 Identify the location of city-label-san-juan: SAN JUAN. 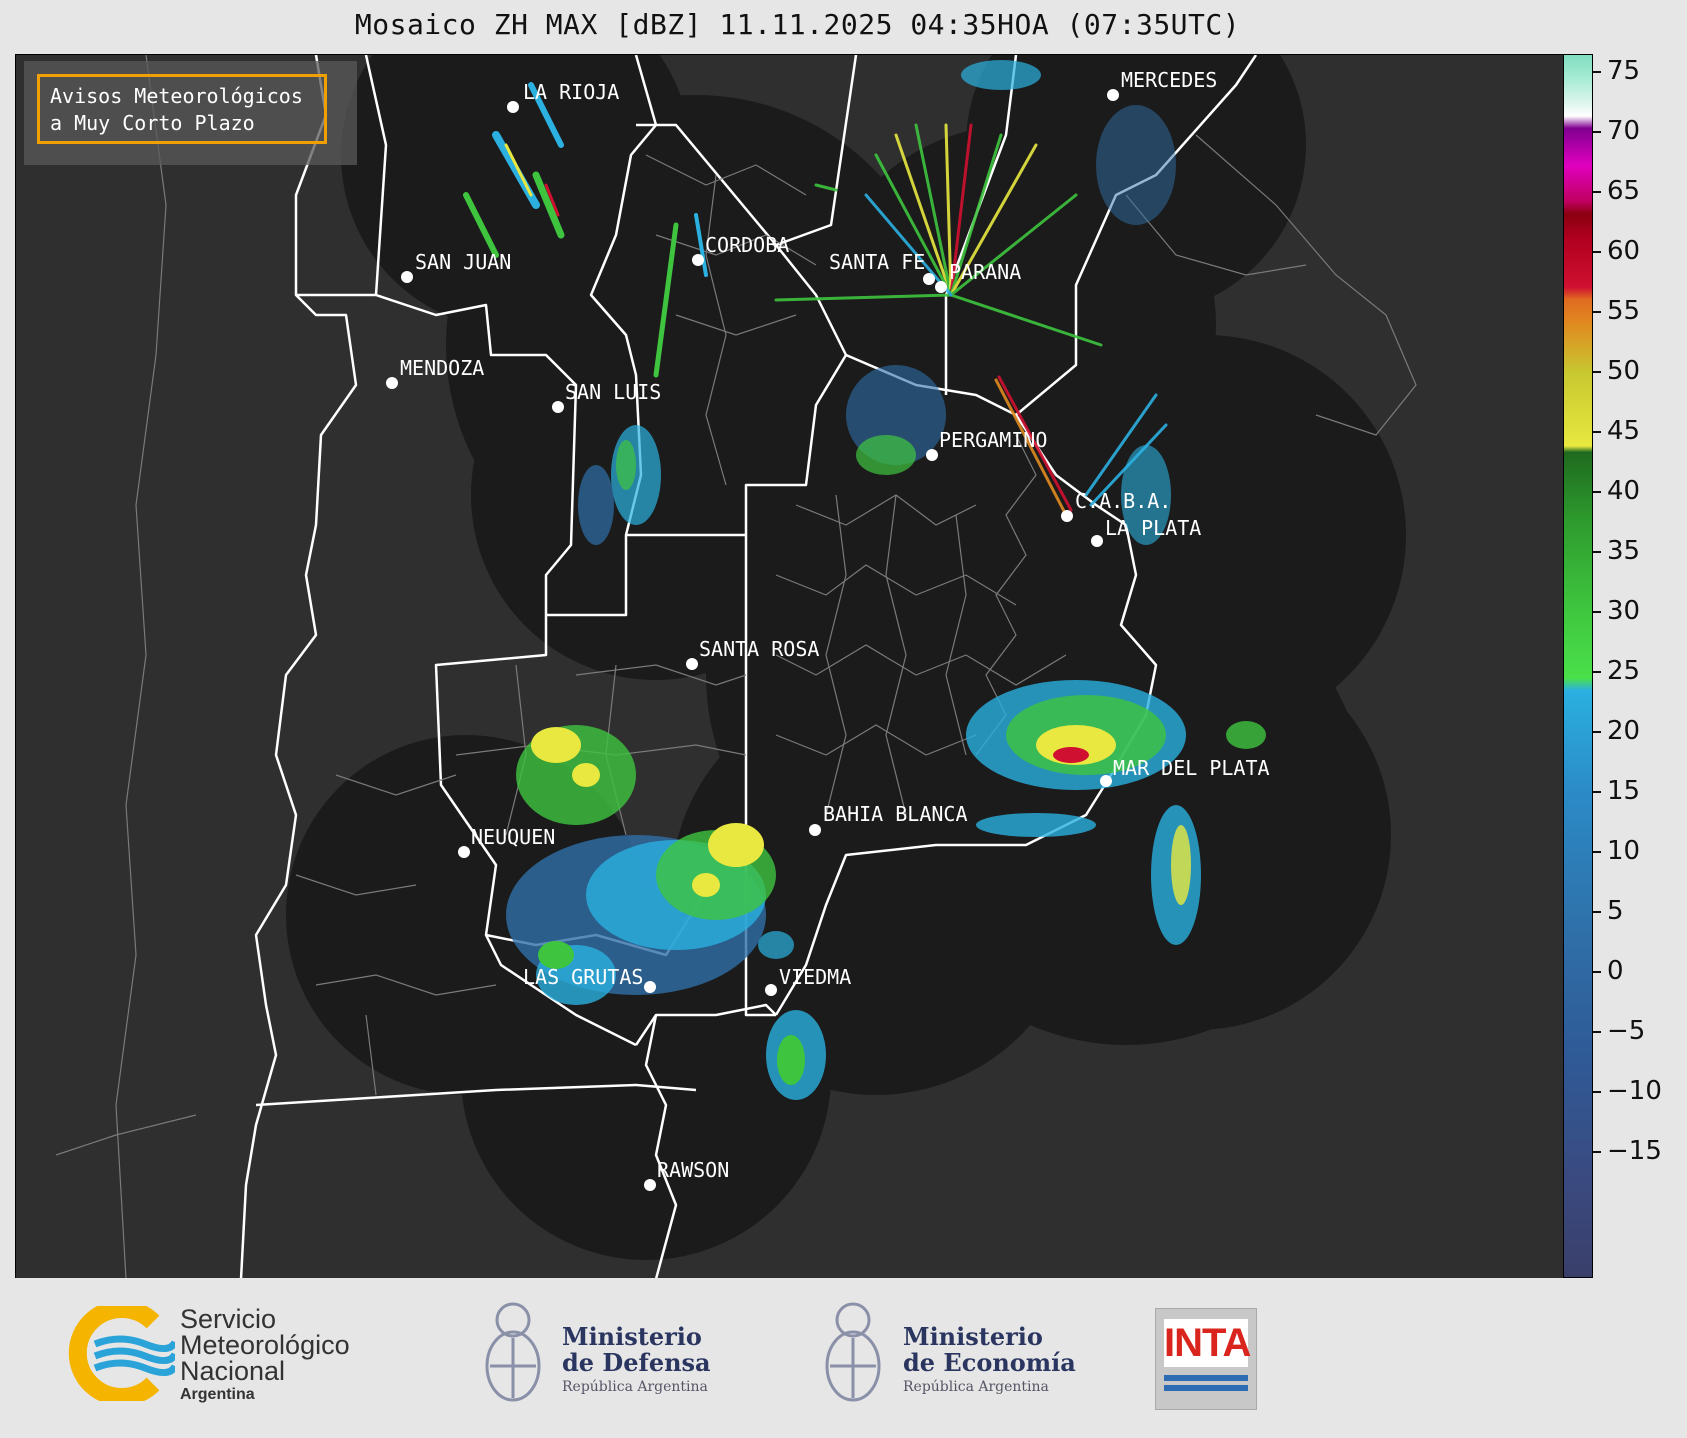
(463, 262).